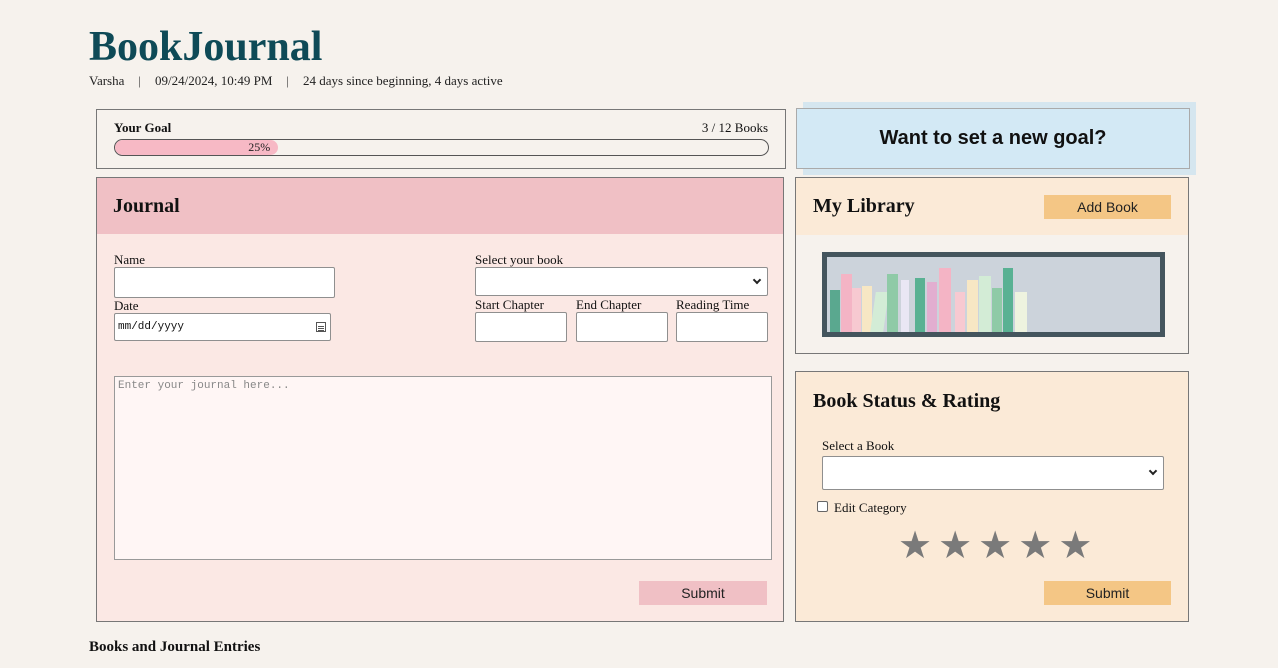  What do you see at coordinates (992, 206) in the screenshot?
I see `library-header: My Library Add Book` at bounding box center [992, 206].